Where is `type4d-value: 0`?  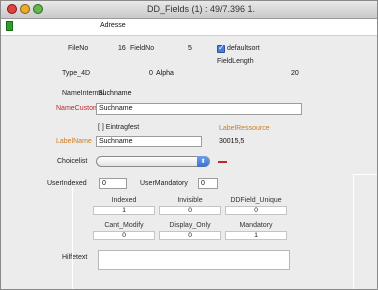
type4d-value: 0 is located at coordinates (151, 73).